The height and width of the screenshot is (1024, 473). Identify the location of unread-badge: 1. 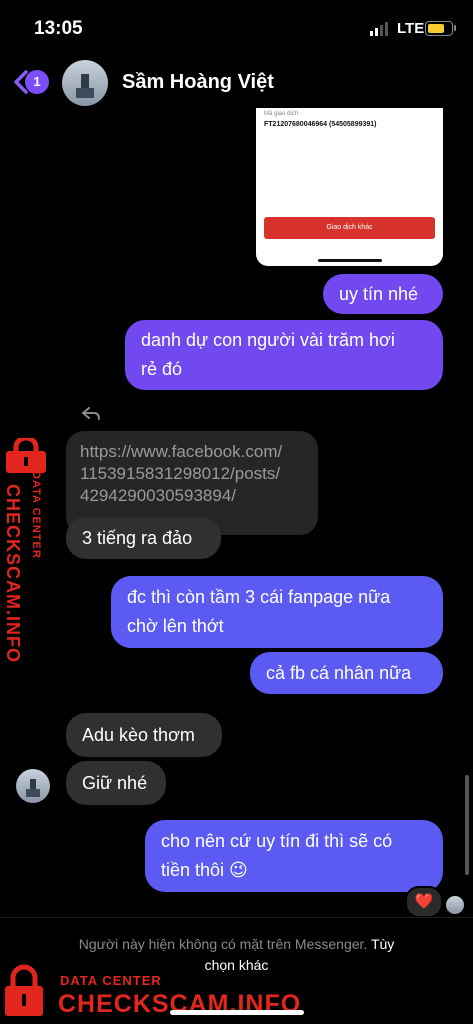
(37, 82).